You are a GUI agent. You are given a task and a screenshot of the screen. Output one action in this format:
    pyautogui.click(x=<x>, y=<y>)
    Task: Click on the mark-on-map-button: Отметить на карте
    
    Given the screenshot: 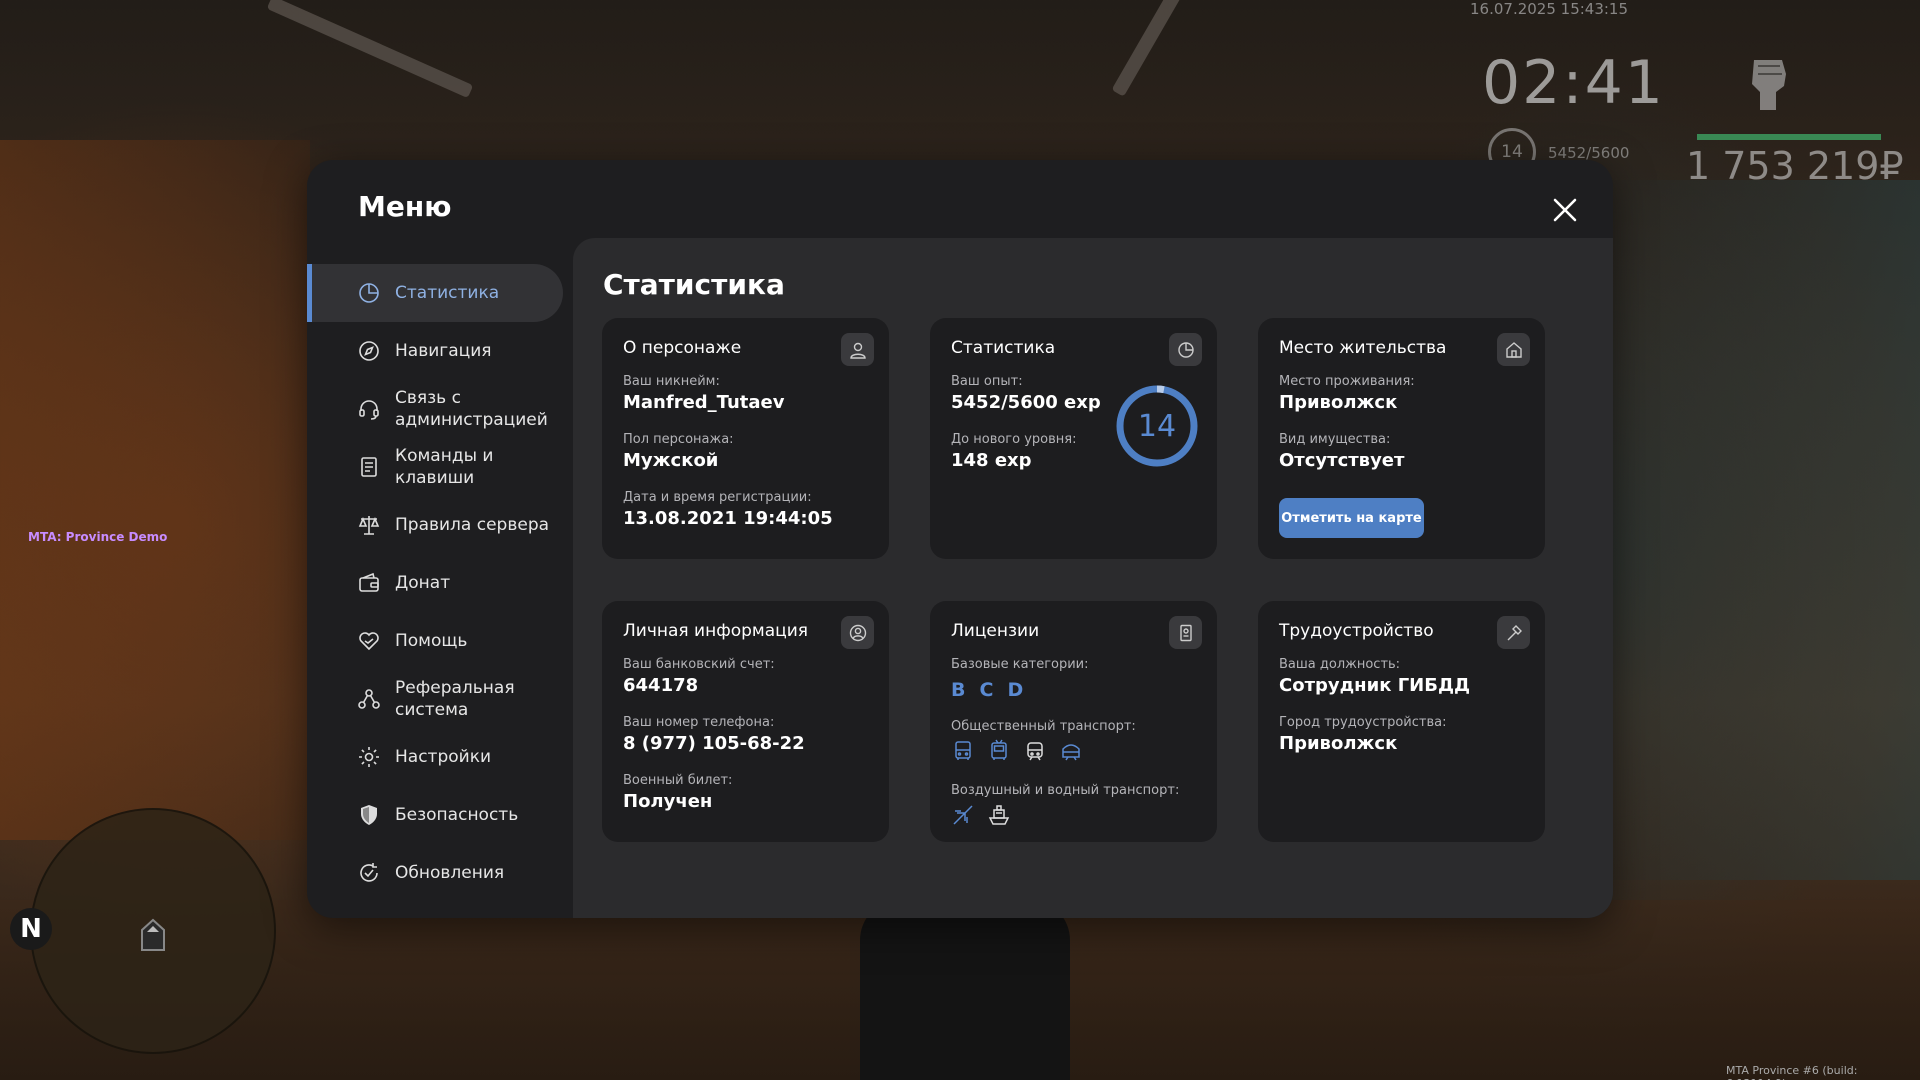 What is the action you would take?
    pyautogui.click(x=1351, y=518)
    